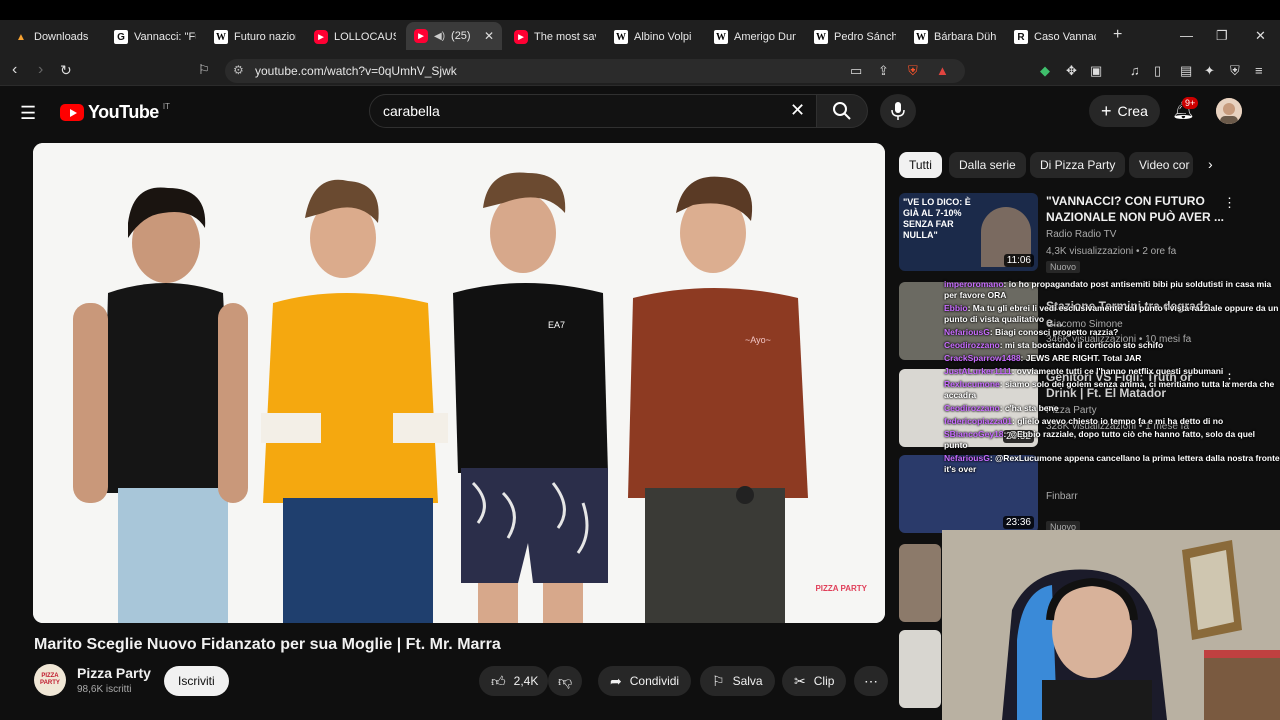  What do you see at coordinates (920, 165) in the screenshot?
I see `chip-all: Tutti` at bounding box center [920, 165].